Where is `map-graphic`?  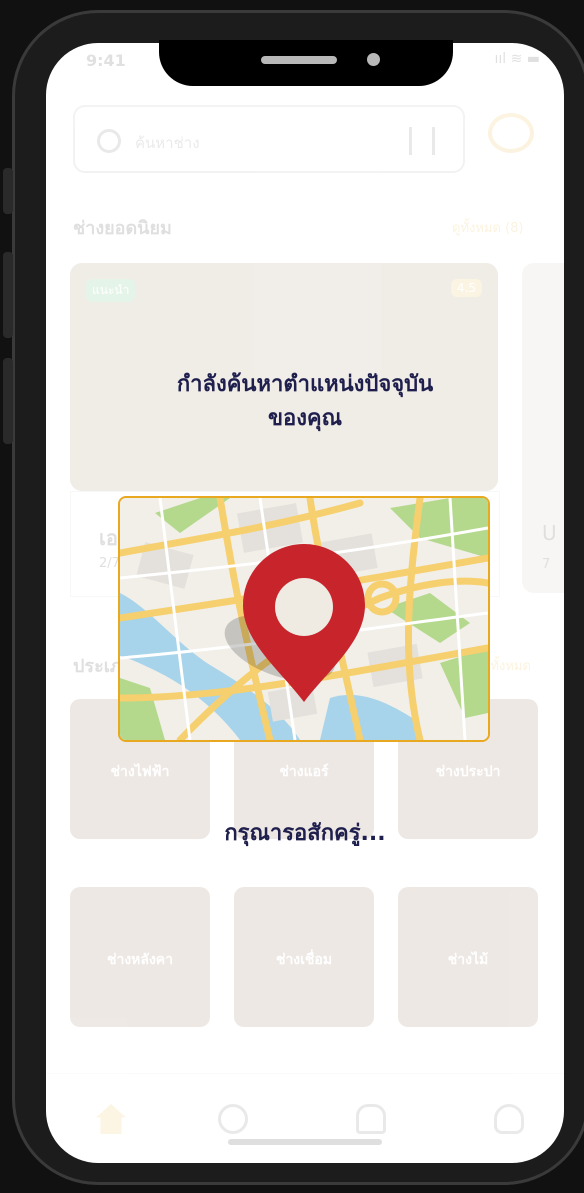 map-graphic is located at coordinates (304, 619).